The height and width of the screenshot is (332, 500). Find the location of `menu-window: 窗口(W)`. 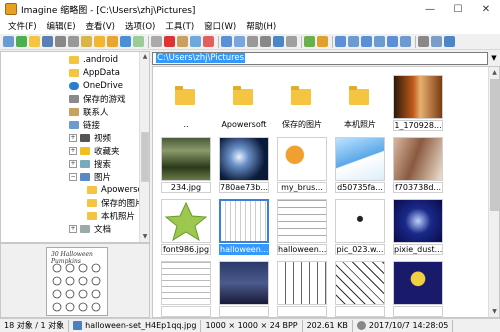

menu-window: 窗口(W) is located at coordinates (220, 26).